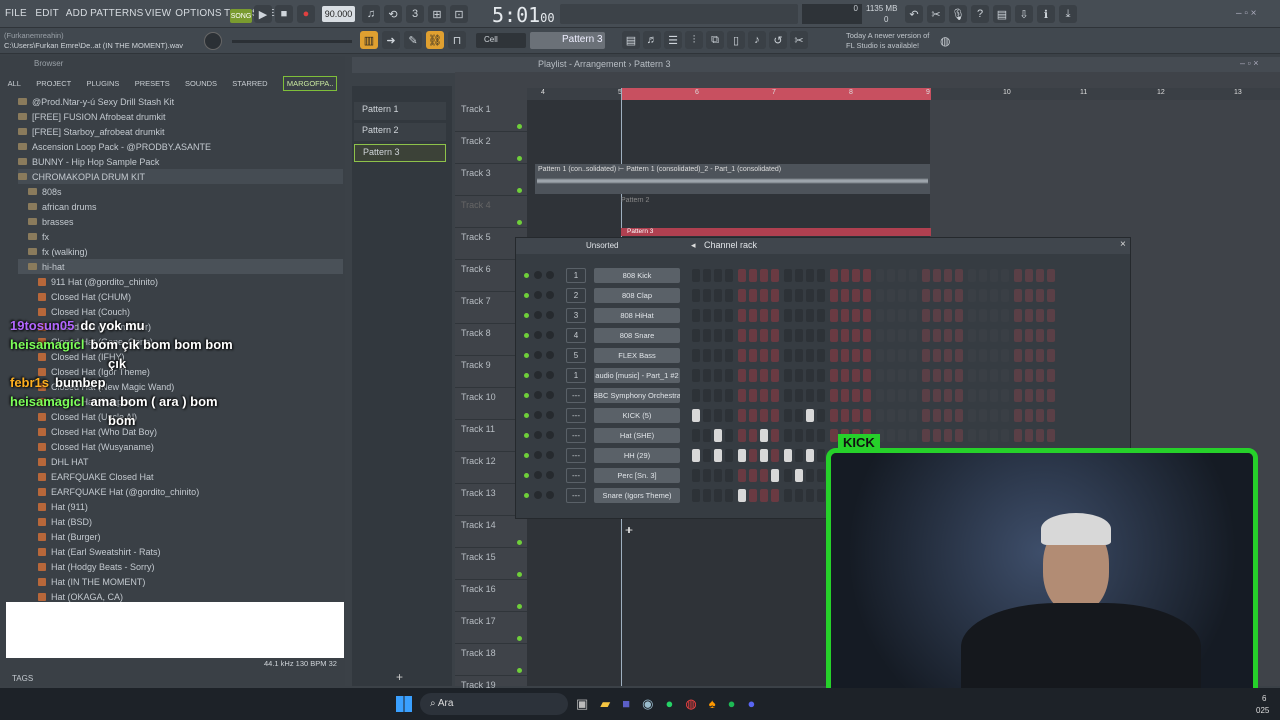 This screenshot has height=720, width=1280. I want to click on browser-tab: MARGOFPA.., so click(310, 83).